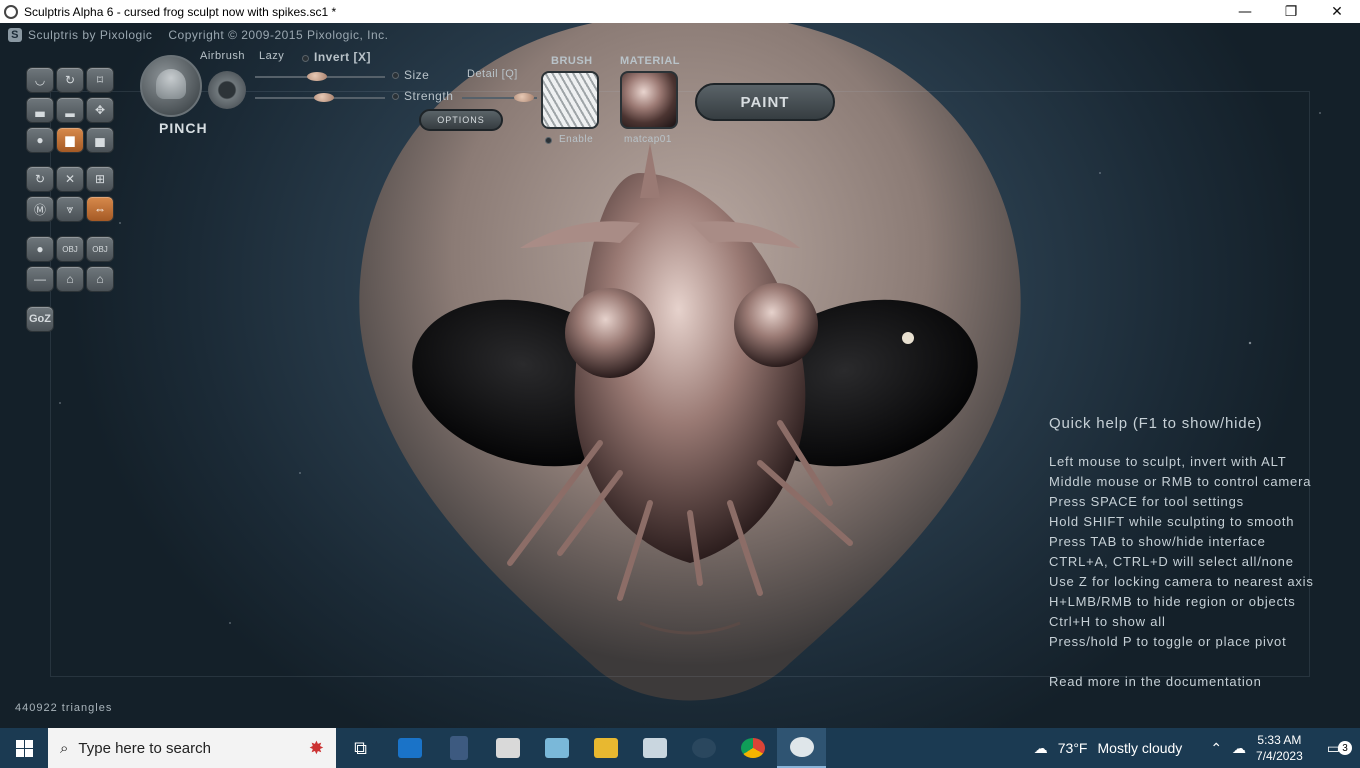 This screenshot has height=768, width=1360. Describe the element at coordinates (171, 86) in the screenshot. I see `pinch-brush-icon` at that location.